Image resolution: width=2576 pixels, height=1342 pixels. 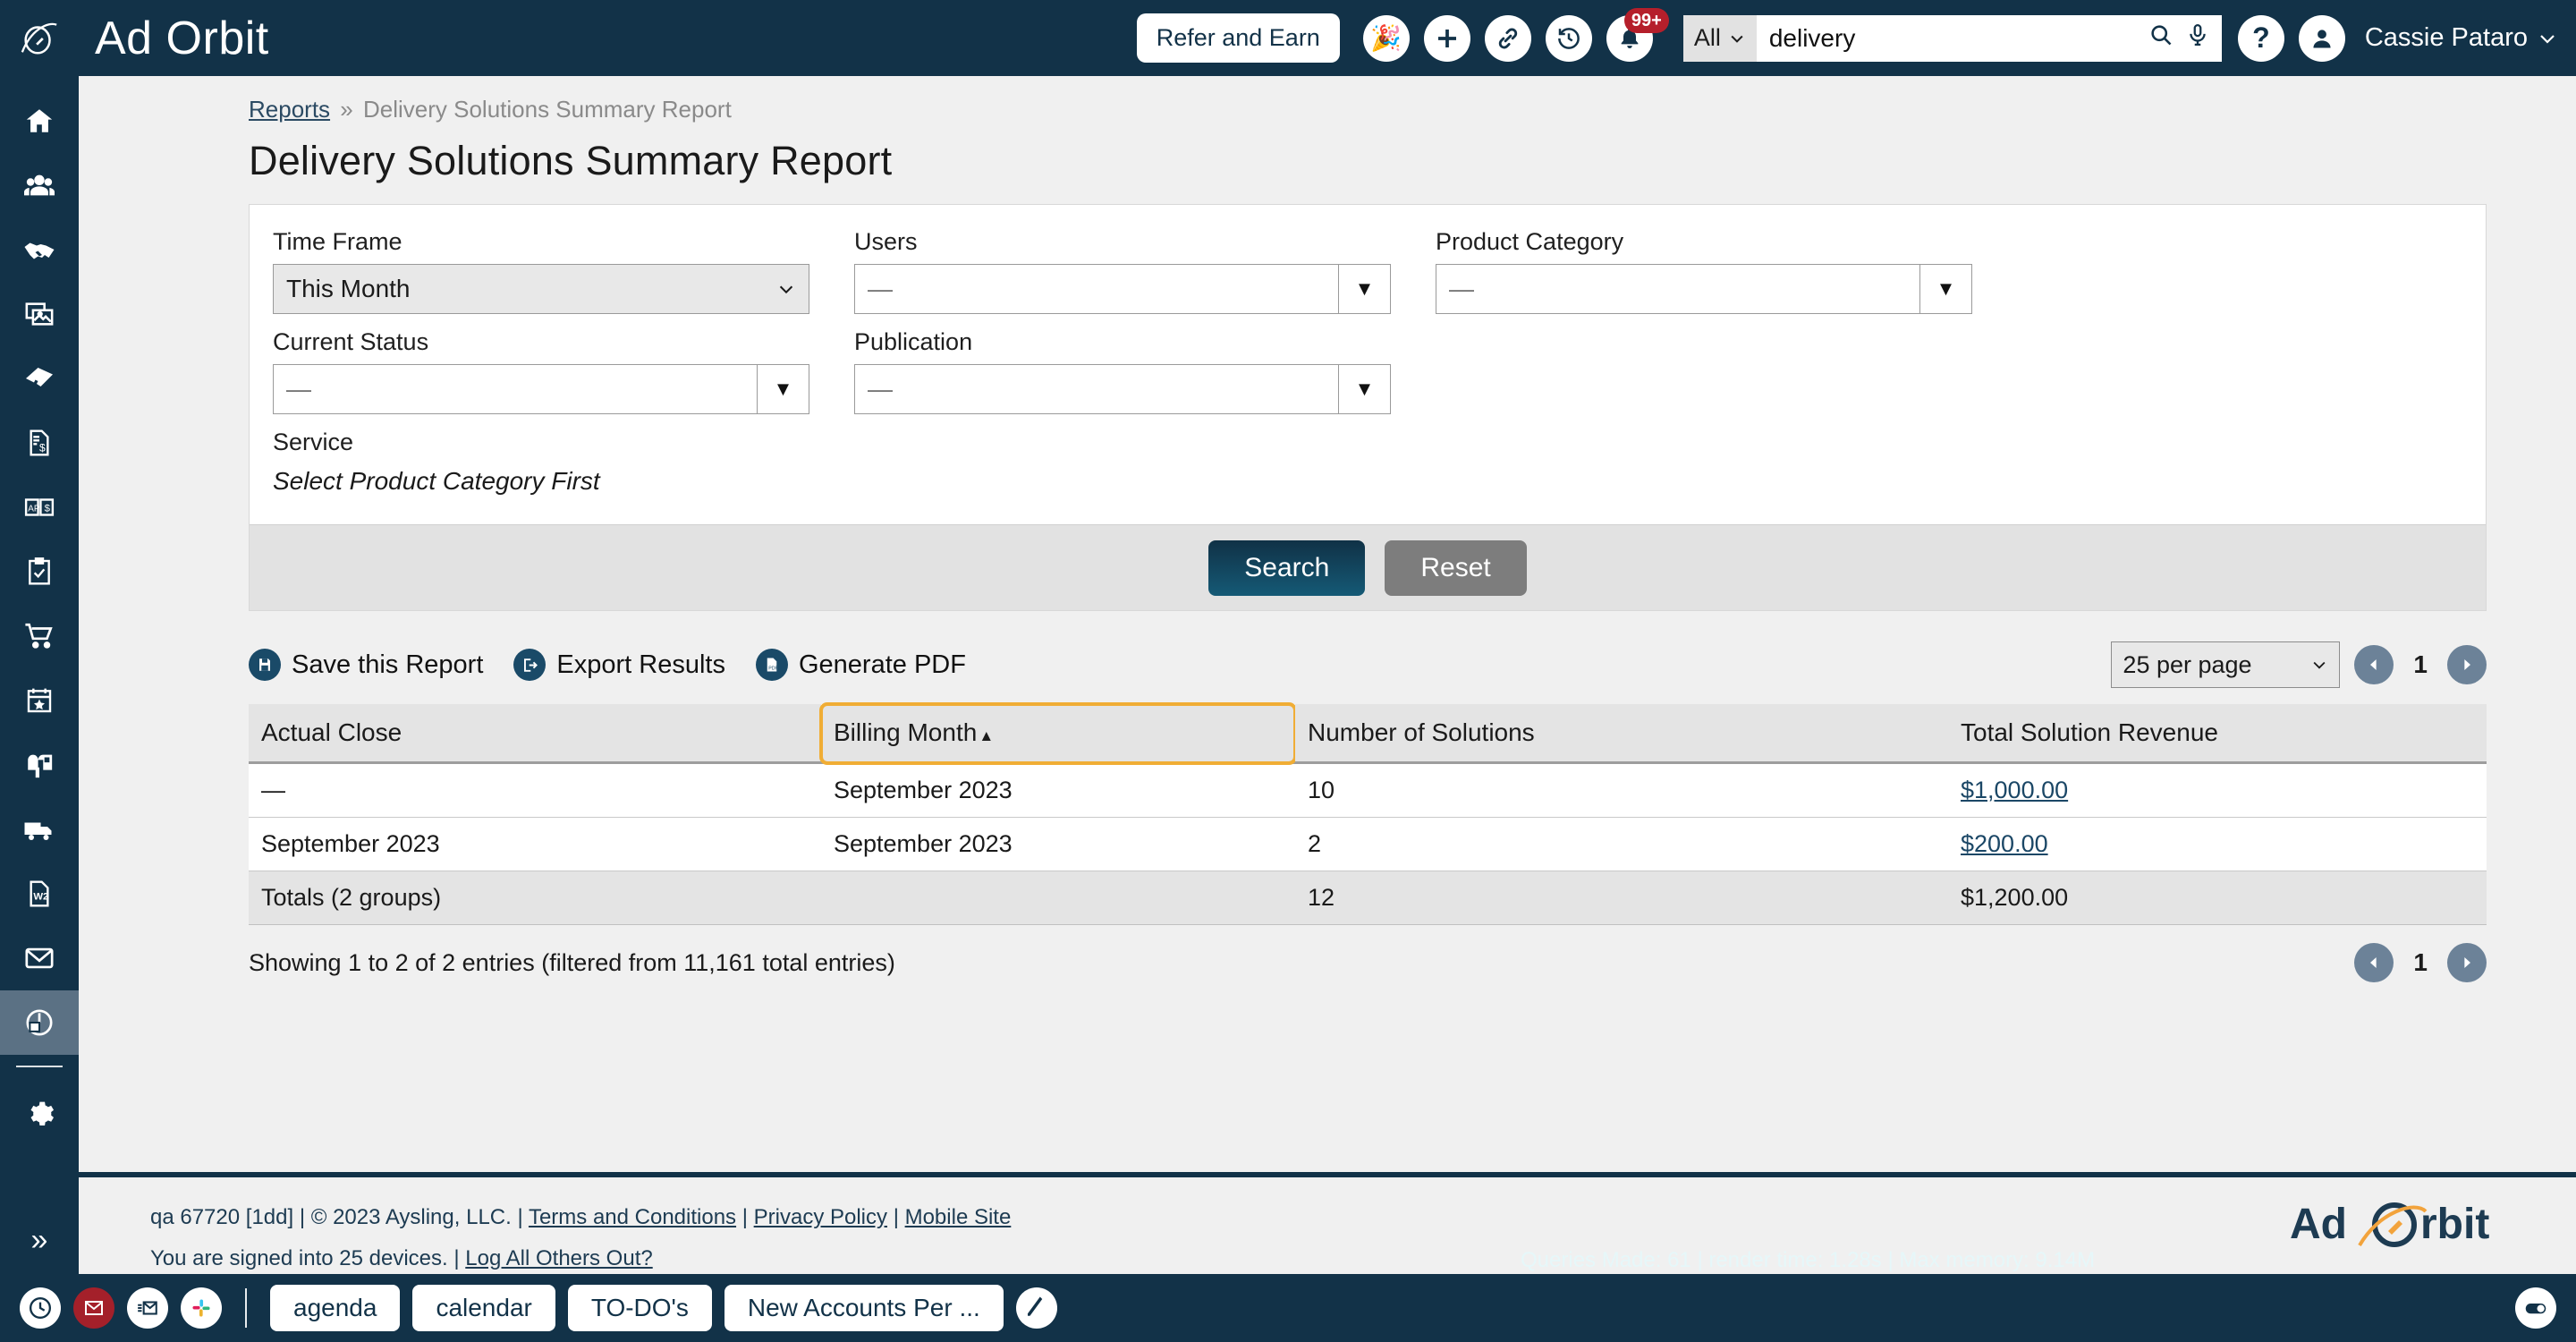 I want to click on notification-badge: 99+, so click(x=1646, y=20).